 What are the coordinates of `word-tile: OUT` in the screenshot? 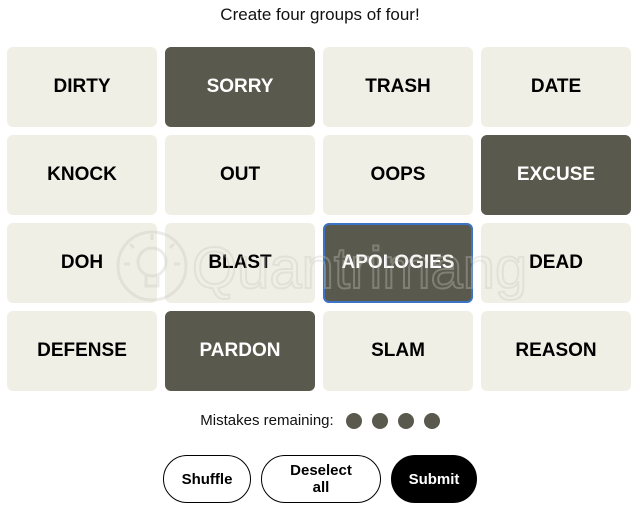 It's located at (240, 175).